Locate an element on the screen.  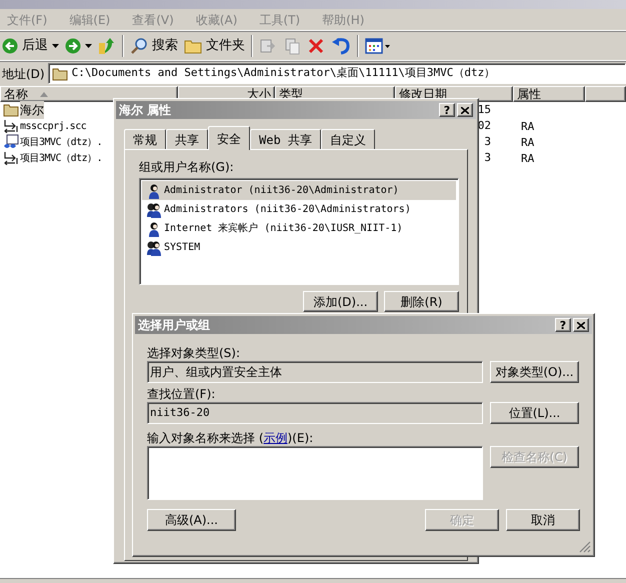
tab: 共享 is located at coordinates (187, 139).